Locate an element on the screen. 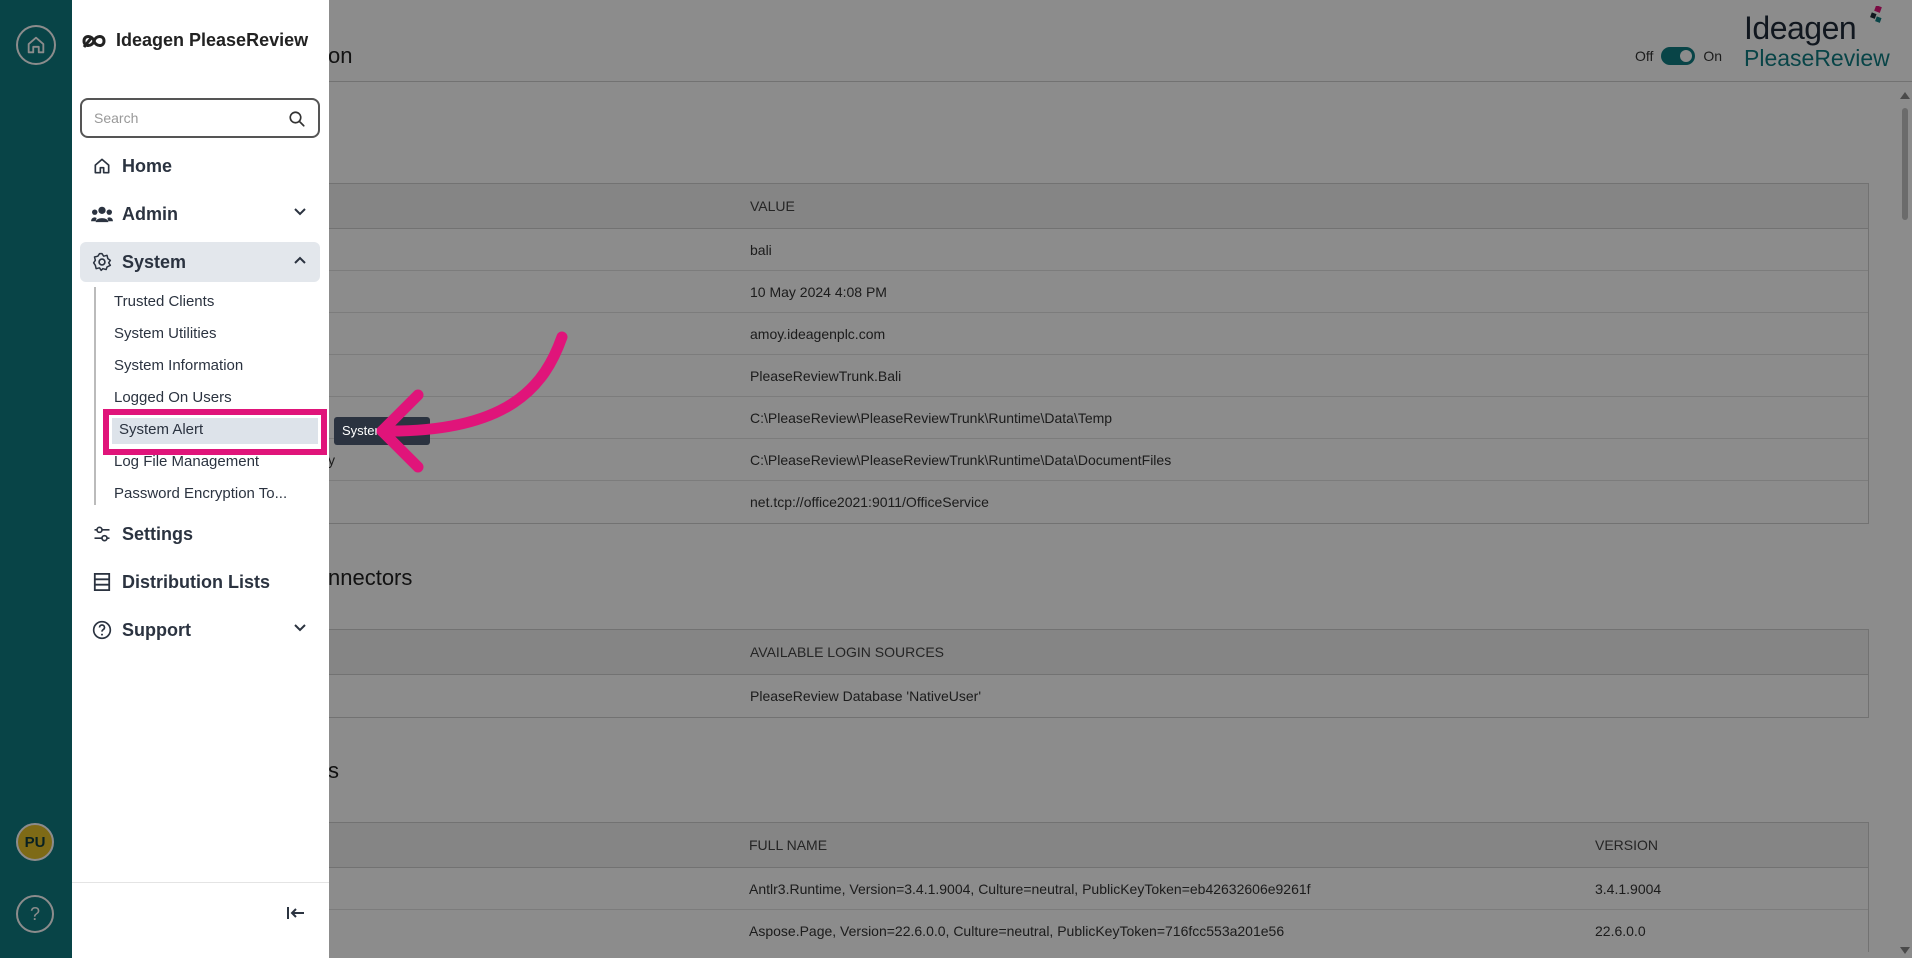 This screenshot has height=958, width=1912. nav-item-label: Support is located at coordinates (156, 629).